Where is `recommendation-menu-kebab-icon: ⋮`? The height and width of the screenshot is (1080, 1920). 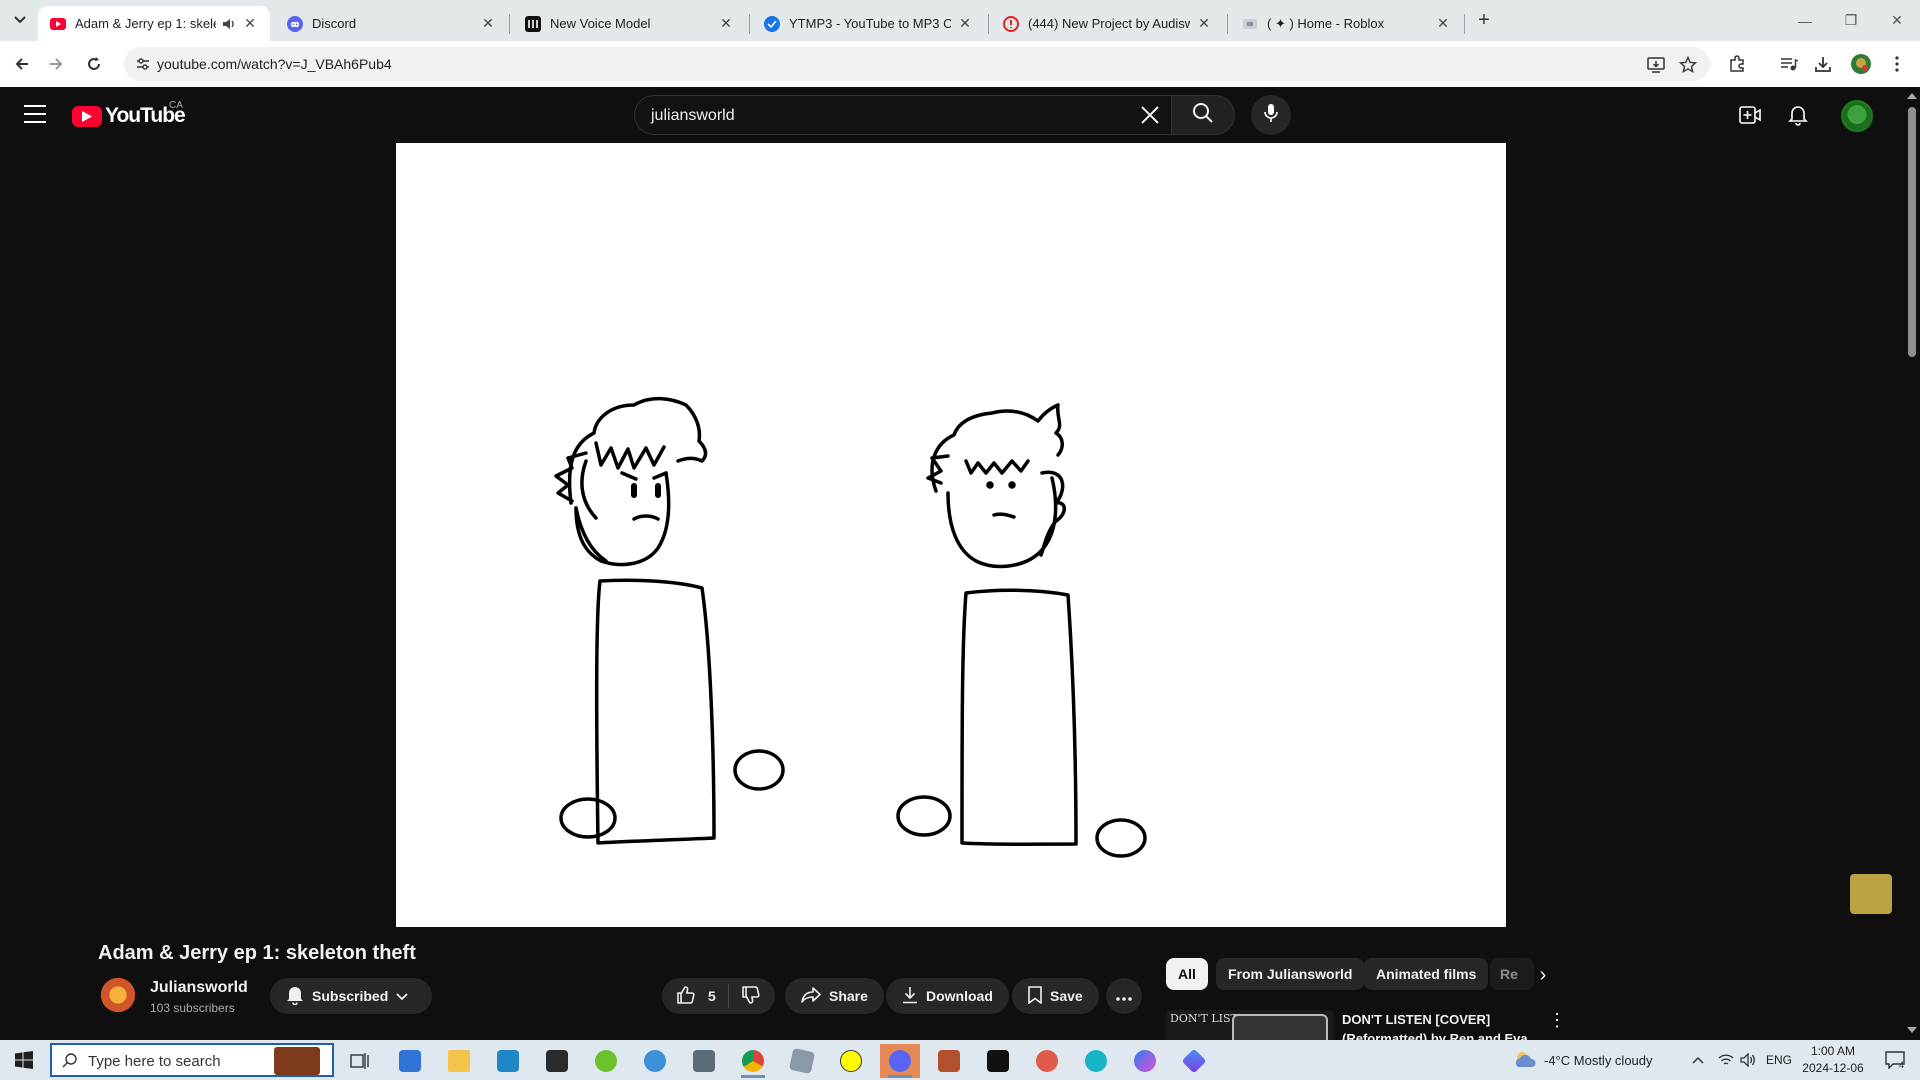 recommendation-menu-kebab-icon: ⋮ is located at coordinates (1557, 1020).